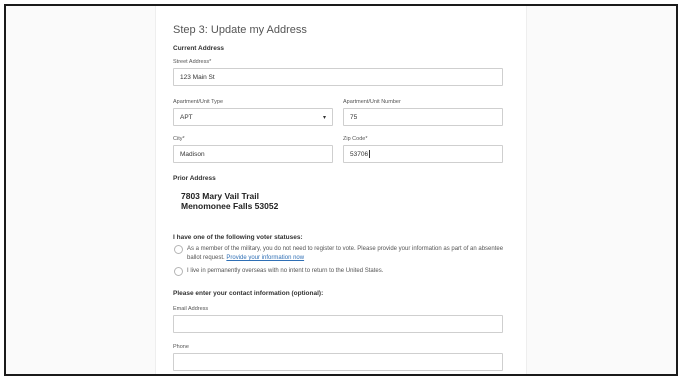 The image size is (682, 380). What do you see at coordinates (355, 139) in the screenshot?
I see `zip-label: Zip Code*` at bounding box center [355, 139].